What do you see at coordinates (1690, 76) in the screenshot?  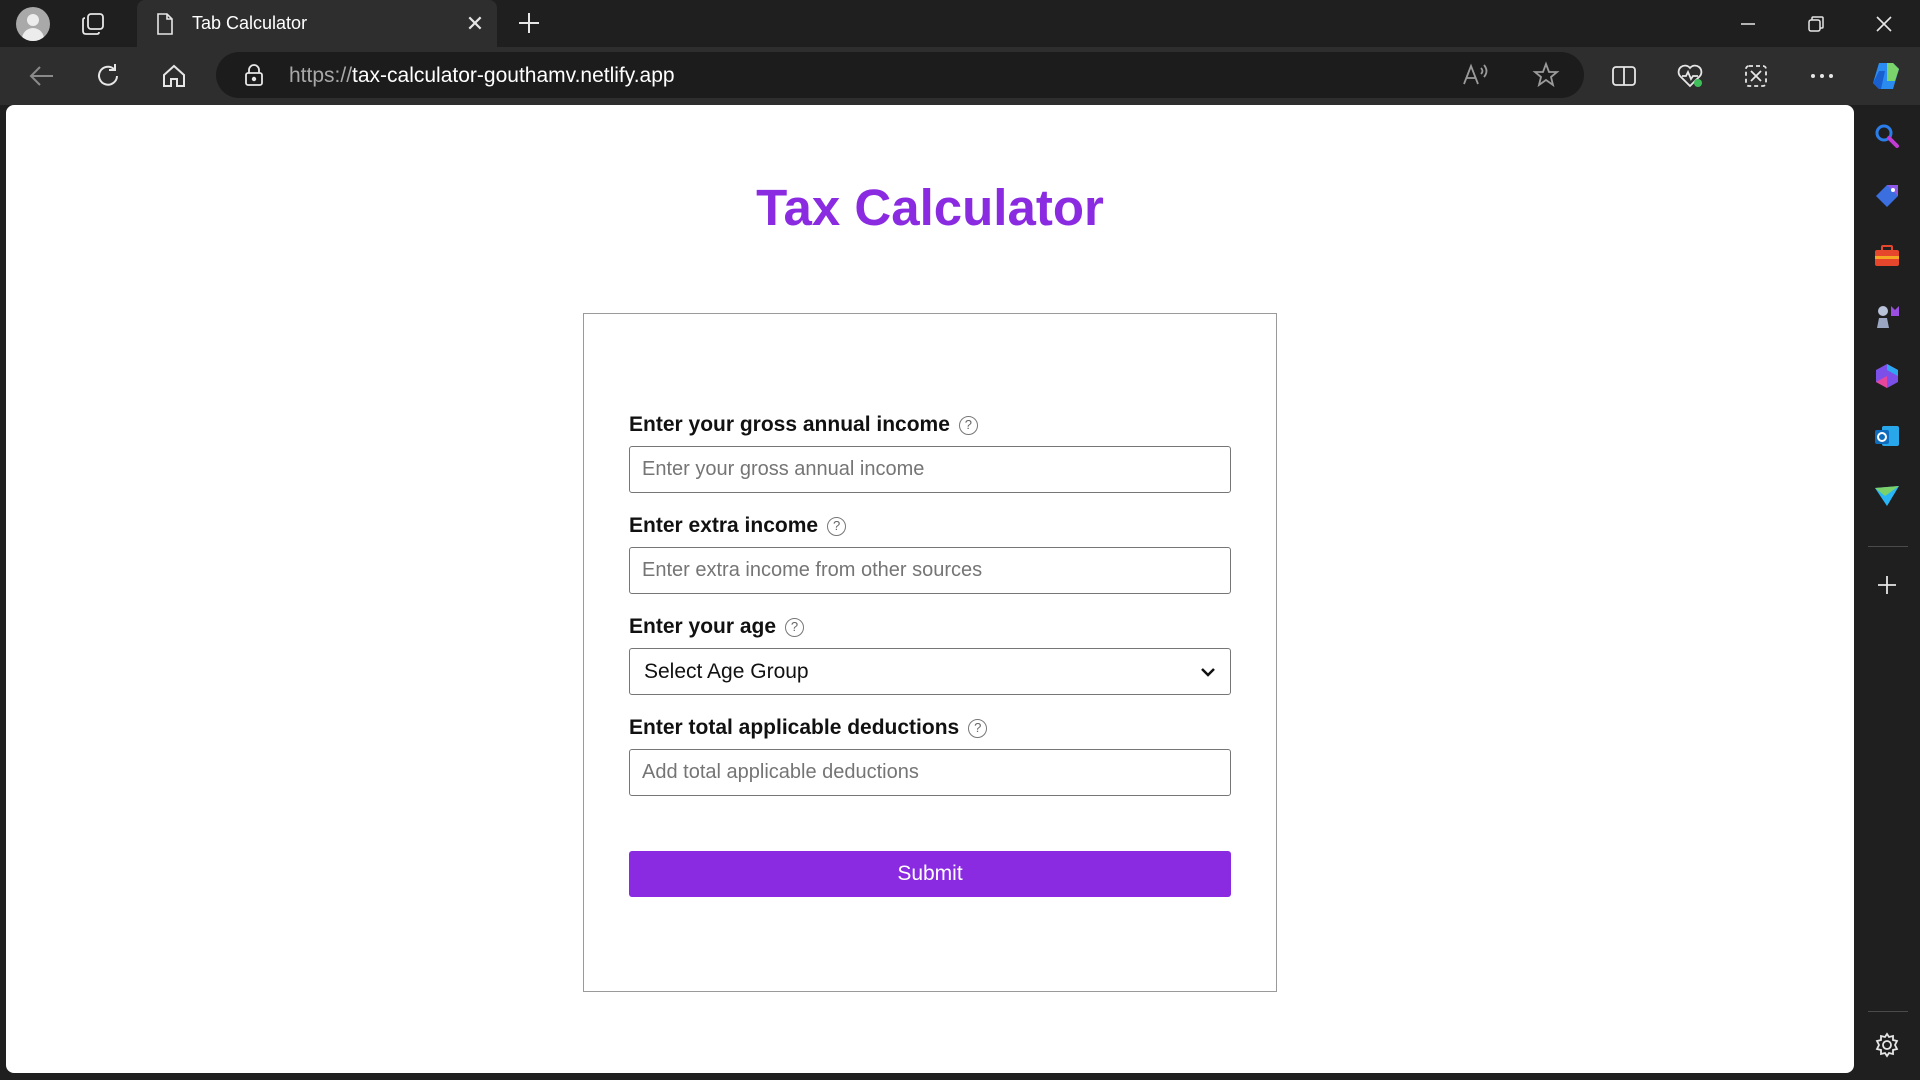 I see `browser-essentials-icon` at bounding box center [1690, 76].